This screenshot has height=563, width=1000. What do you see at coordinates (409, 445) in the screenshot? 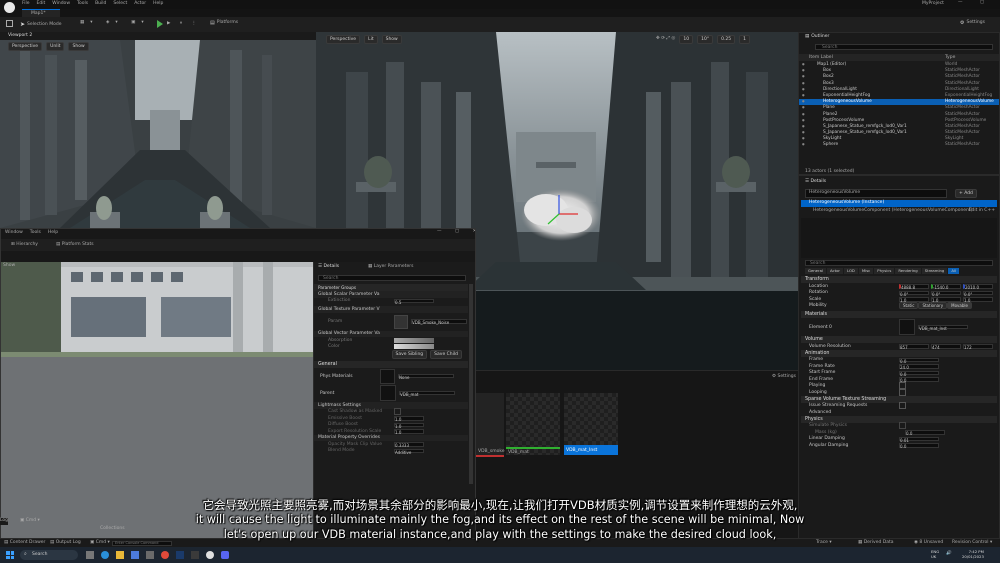
I see `opacity-clip-field: 0.3333` at bounding box center [409, 445].